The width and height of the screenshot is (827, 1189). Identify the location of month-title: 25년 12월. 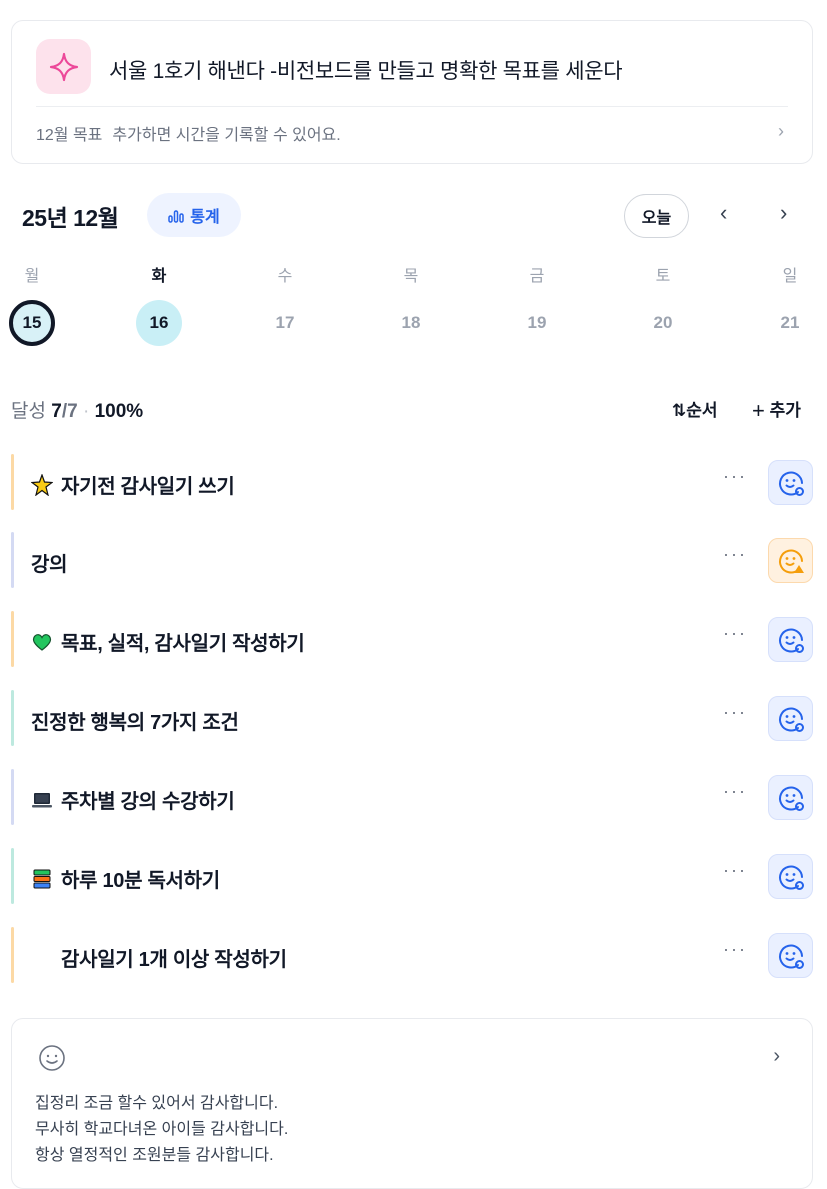
(70, 218).